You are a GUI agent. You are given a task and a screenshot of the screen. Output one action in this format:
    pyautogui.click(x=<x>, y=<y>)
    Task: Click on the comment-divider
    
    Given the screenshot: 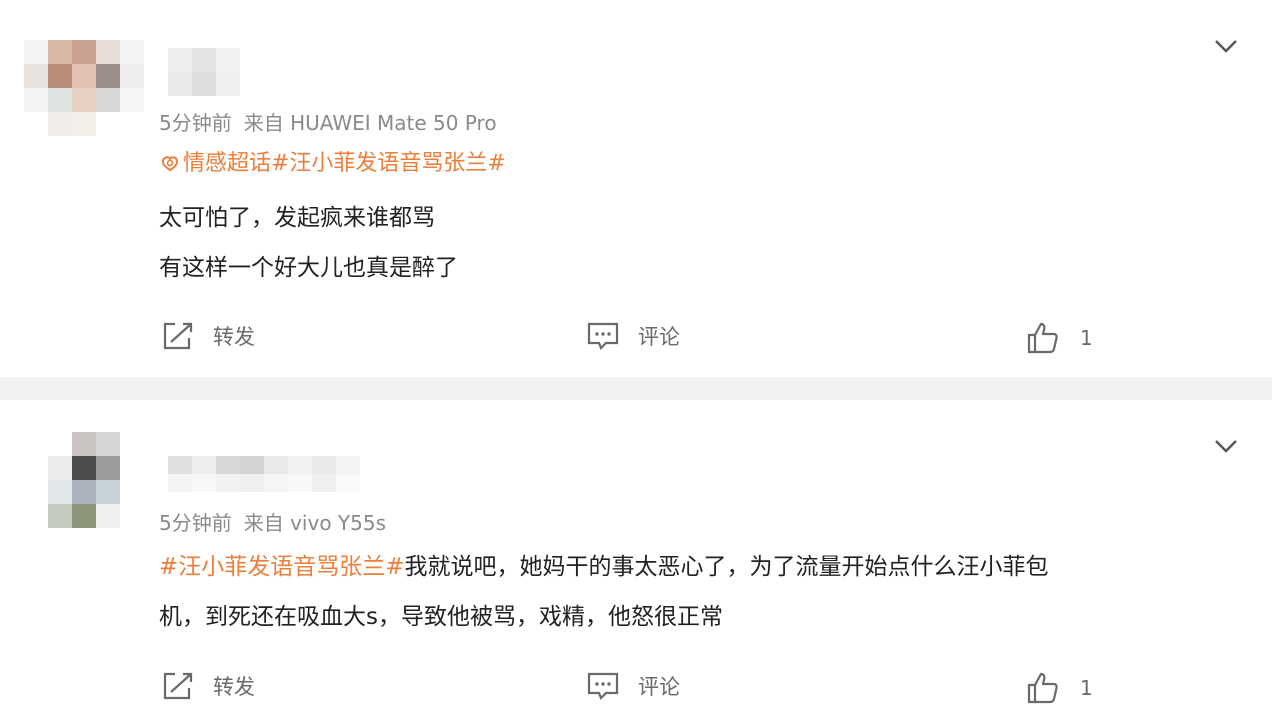 What is the action you would take?
    pyautogui.click(x=636, y=388)
    